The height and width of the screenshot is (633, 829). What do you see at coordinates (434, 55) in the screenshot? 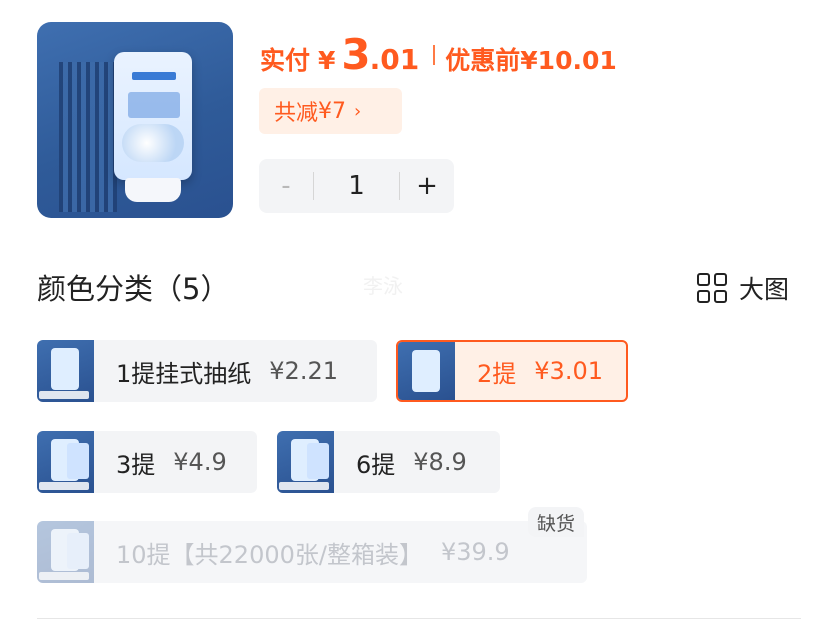
I see `price-divider` at bounding box center [434, 55].